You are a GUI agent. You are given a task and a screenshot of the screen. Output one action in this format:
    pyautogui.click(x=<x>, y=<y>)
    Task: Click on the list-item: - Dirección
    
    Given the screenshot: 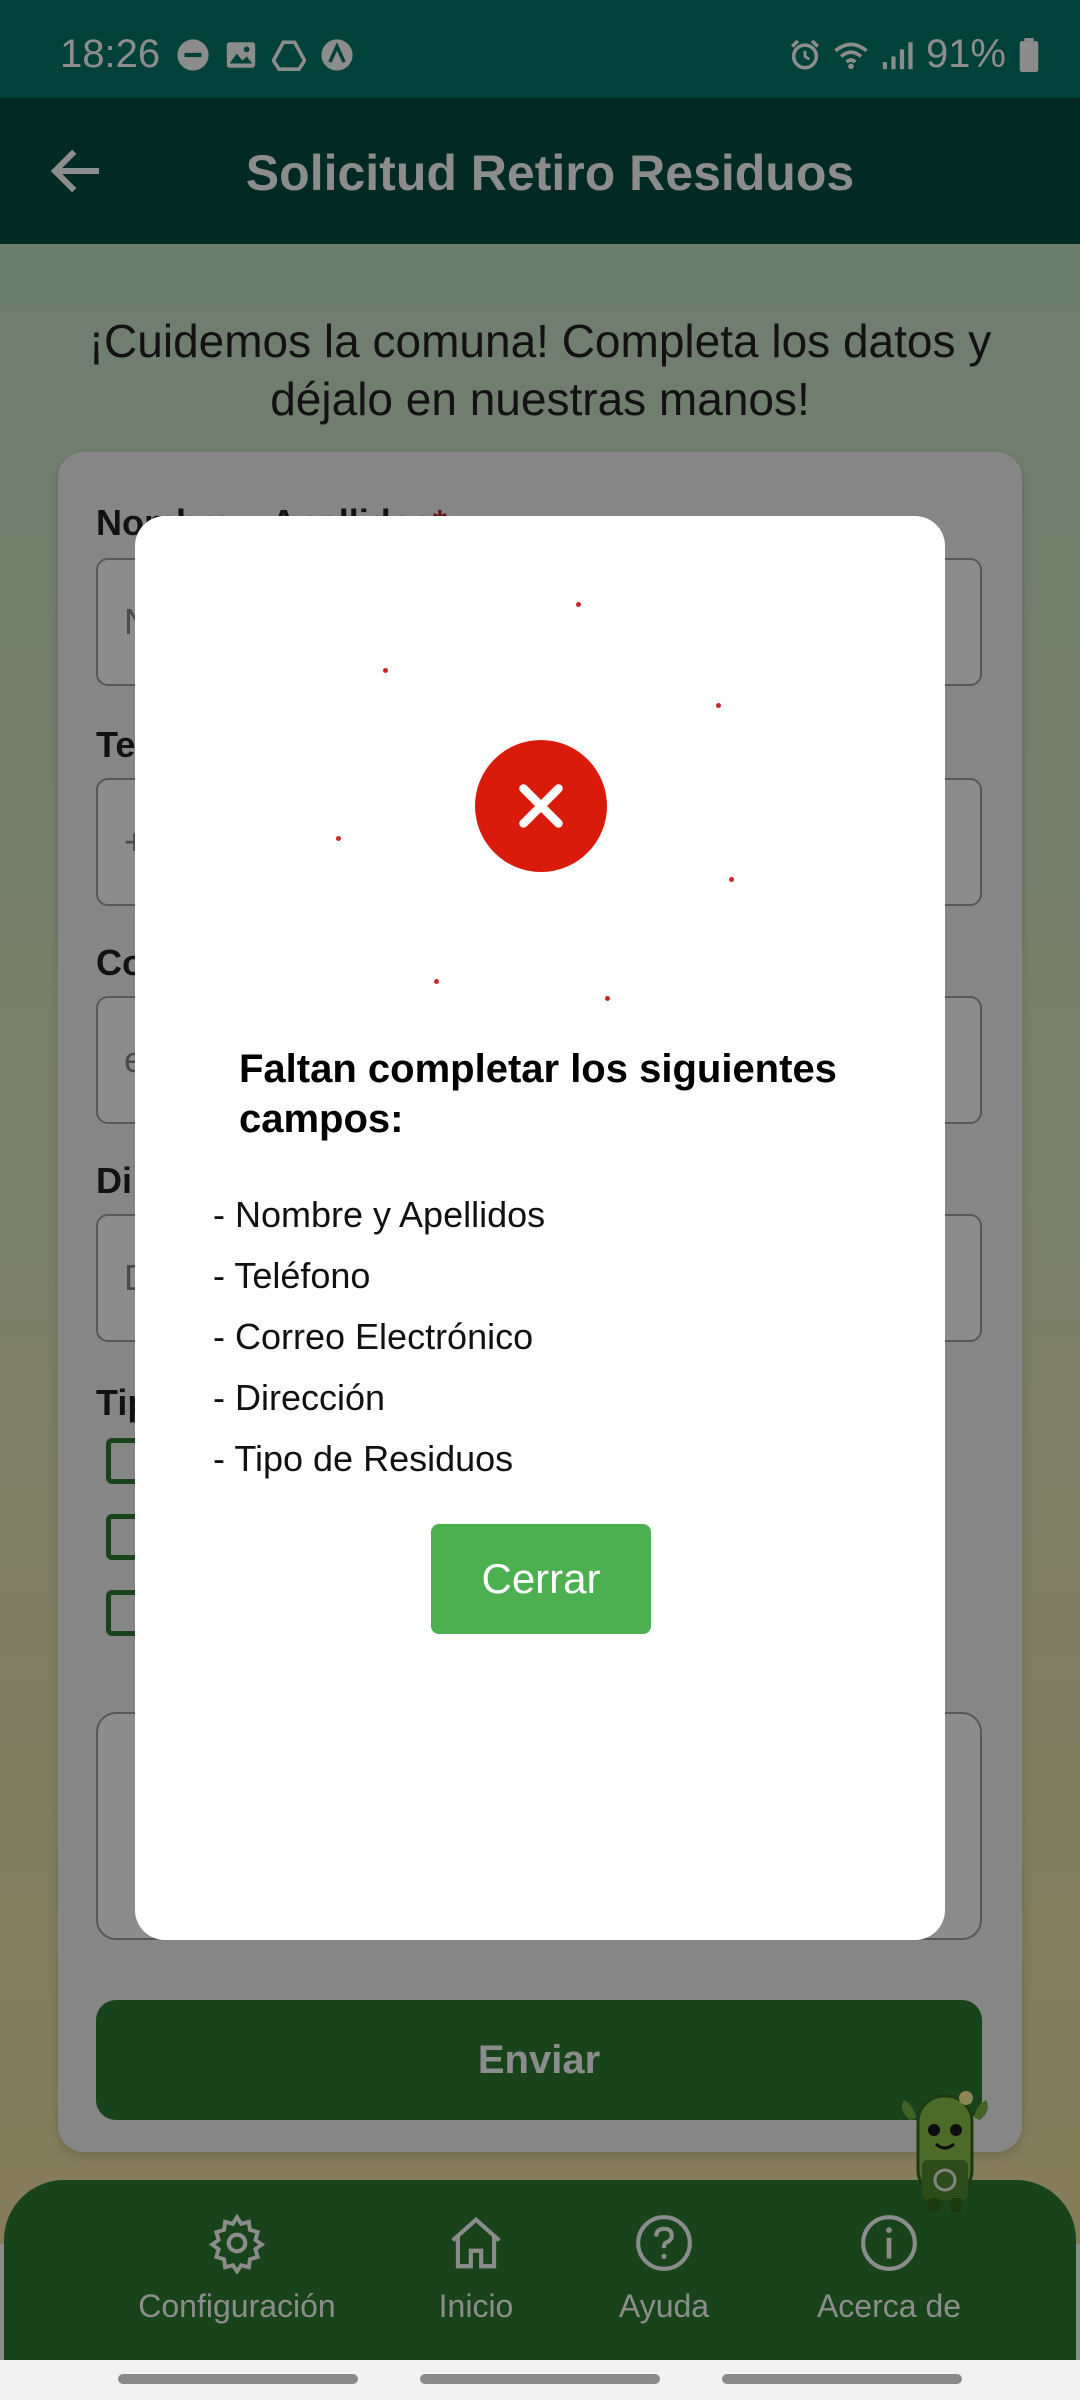 What is the action you would take?
    pyautogui.click(x=299, y=1397)
    